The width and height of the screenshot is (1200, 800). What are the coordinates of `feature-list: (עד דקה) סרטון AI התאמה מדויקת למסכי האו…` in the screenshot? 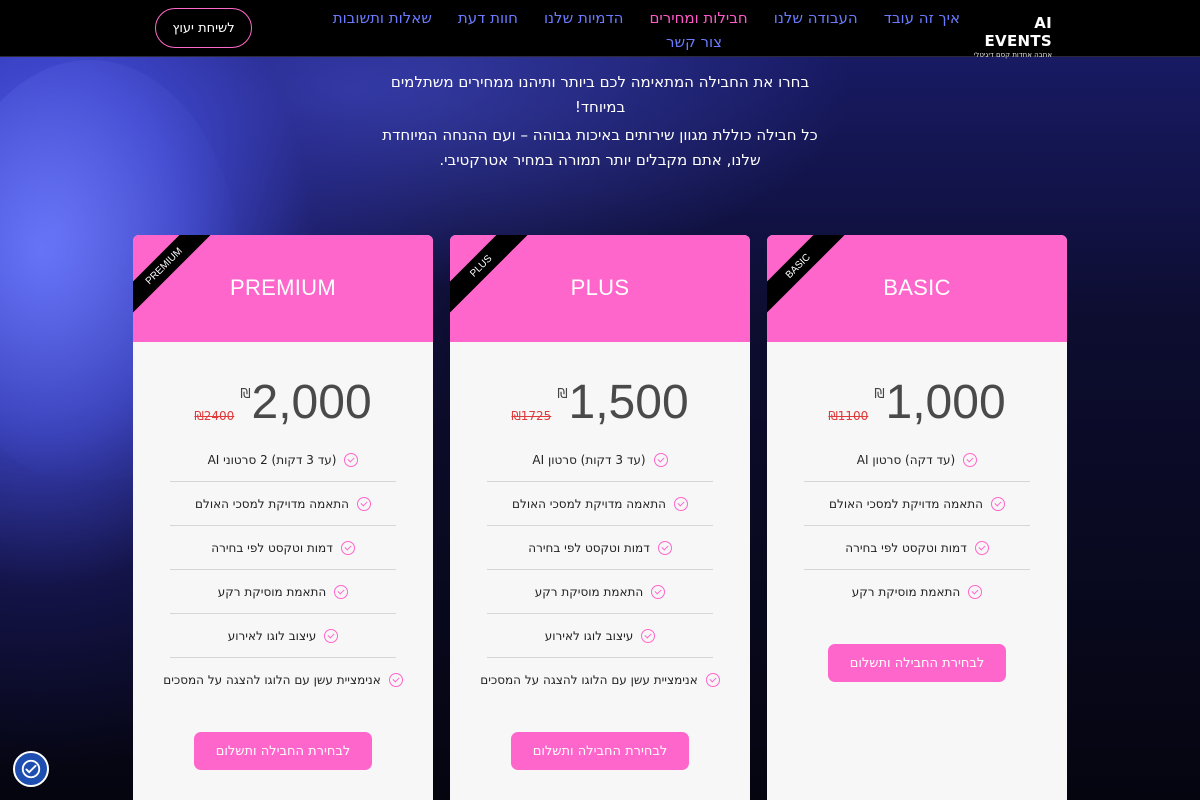 It's located at (917, 526).